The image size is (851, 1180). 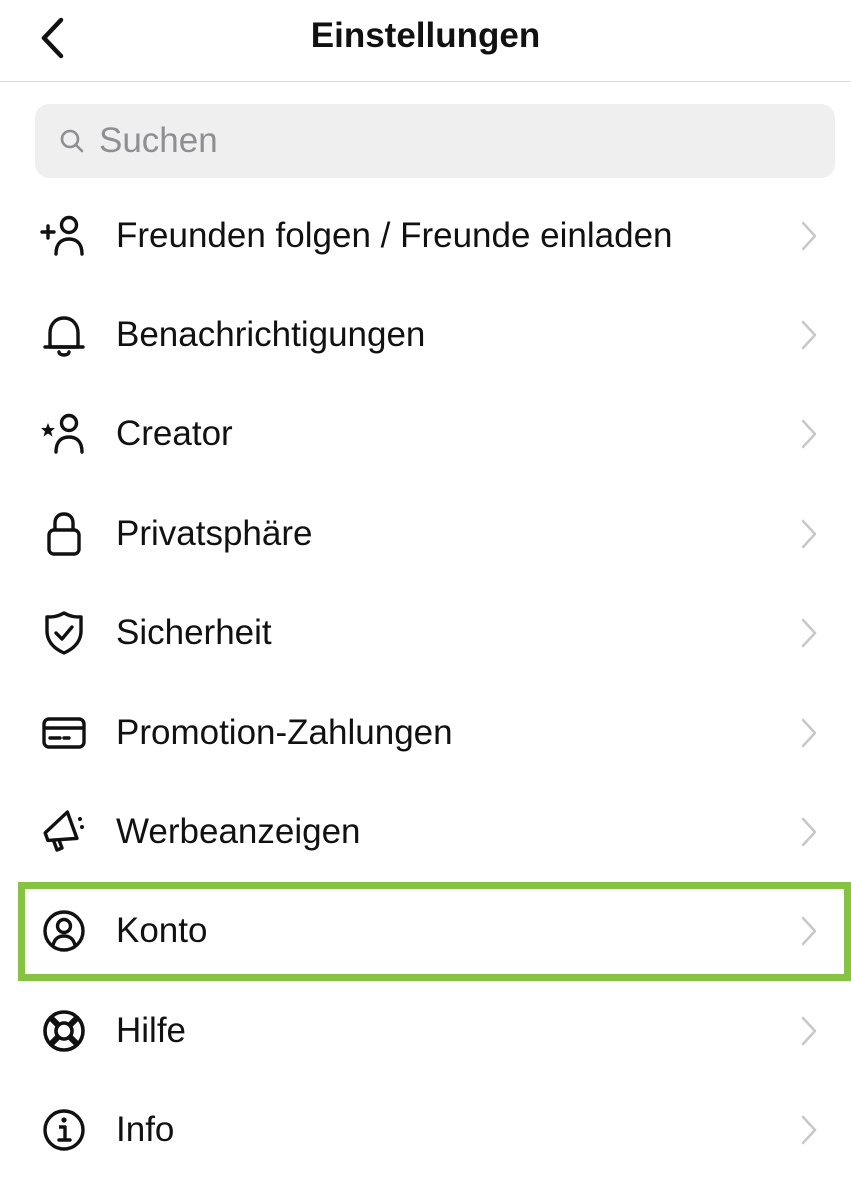 What do you see at coordinates (64, 534) in the screenshot?
I see `lock-icon` at bounding box center [64, 534].